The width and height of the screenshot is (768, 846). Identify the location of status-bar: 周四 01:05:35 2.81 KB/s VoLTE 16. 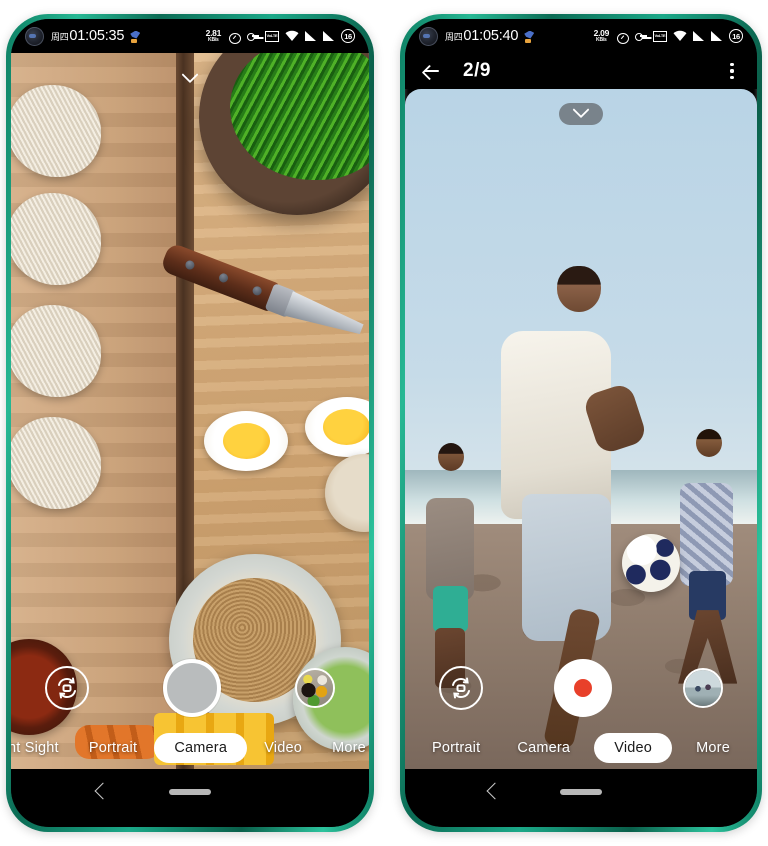
(190, 36).